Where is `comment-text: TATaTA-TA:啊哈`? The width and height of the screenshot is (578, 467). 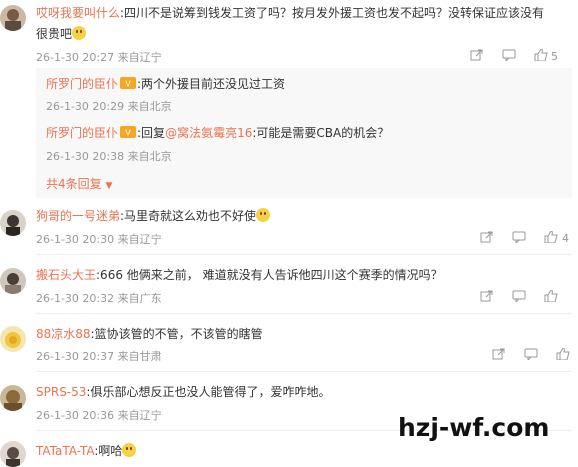
comment-text: TATaTA-TA:啊哈 is located at coordinates (86, 451).